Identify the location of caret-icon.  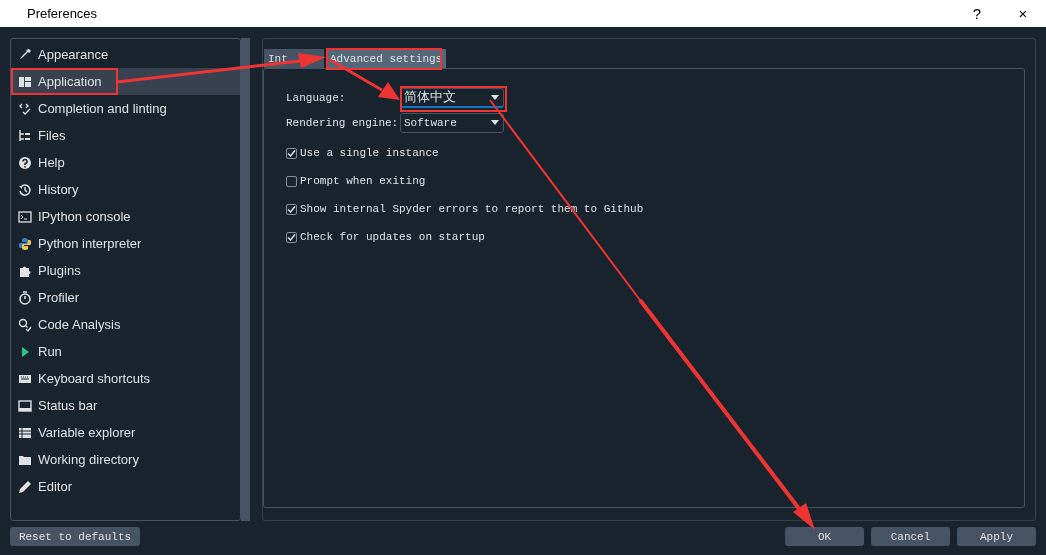
(495, 122).